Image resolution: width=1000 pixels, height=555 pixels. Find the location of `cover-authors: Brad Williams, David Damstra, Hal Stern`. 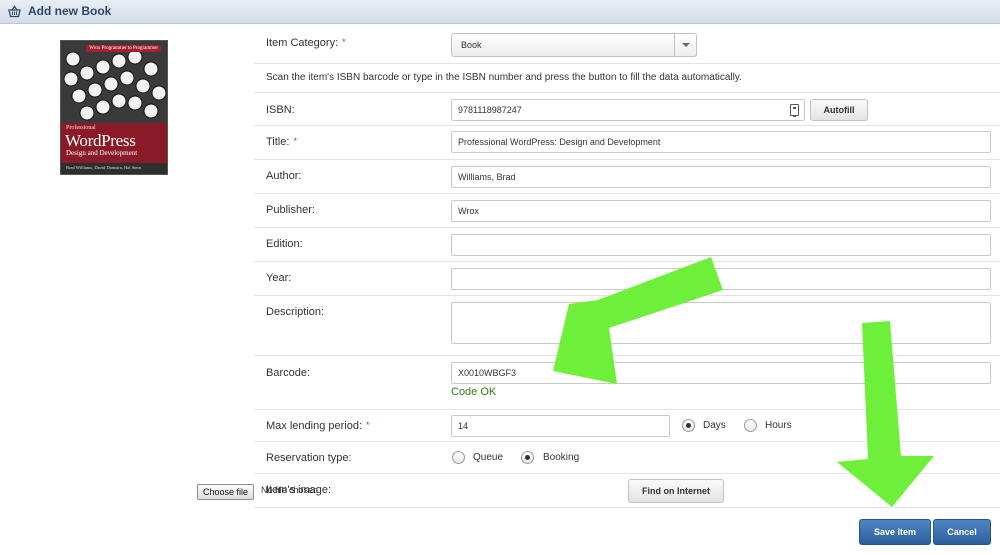

cover-authors: Brad Williams, David Damstra, Hal Stern is located at coordinates (104, 167).